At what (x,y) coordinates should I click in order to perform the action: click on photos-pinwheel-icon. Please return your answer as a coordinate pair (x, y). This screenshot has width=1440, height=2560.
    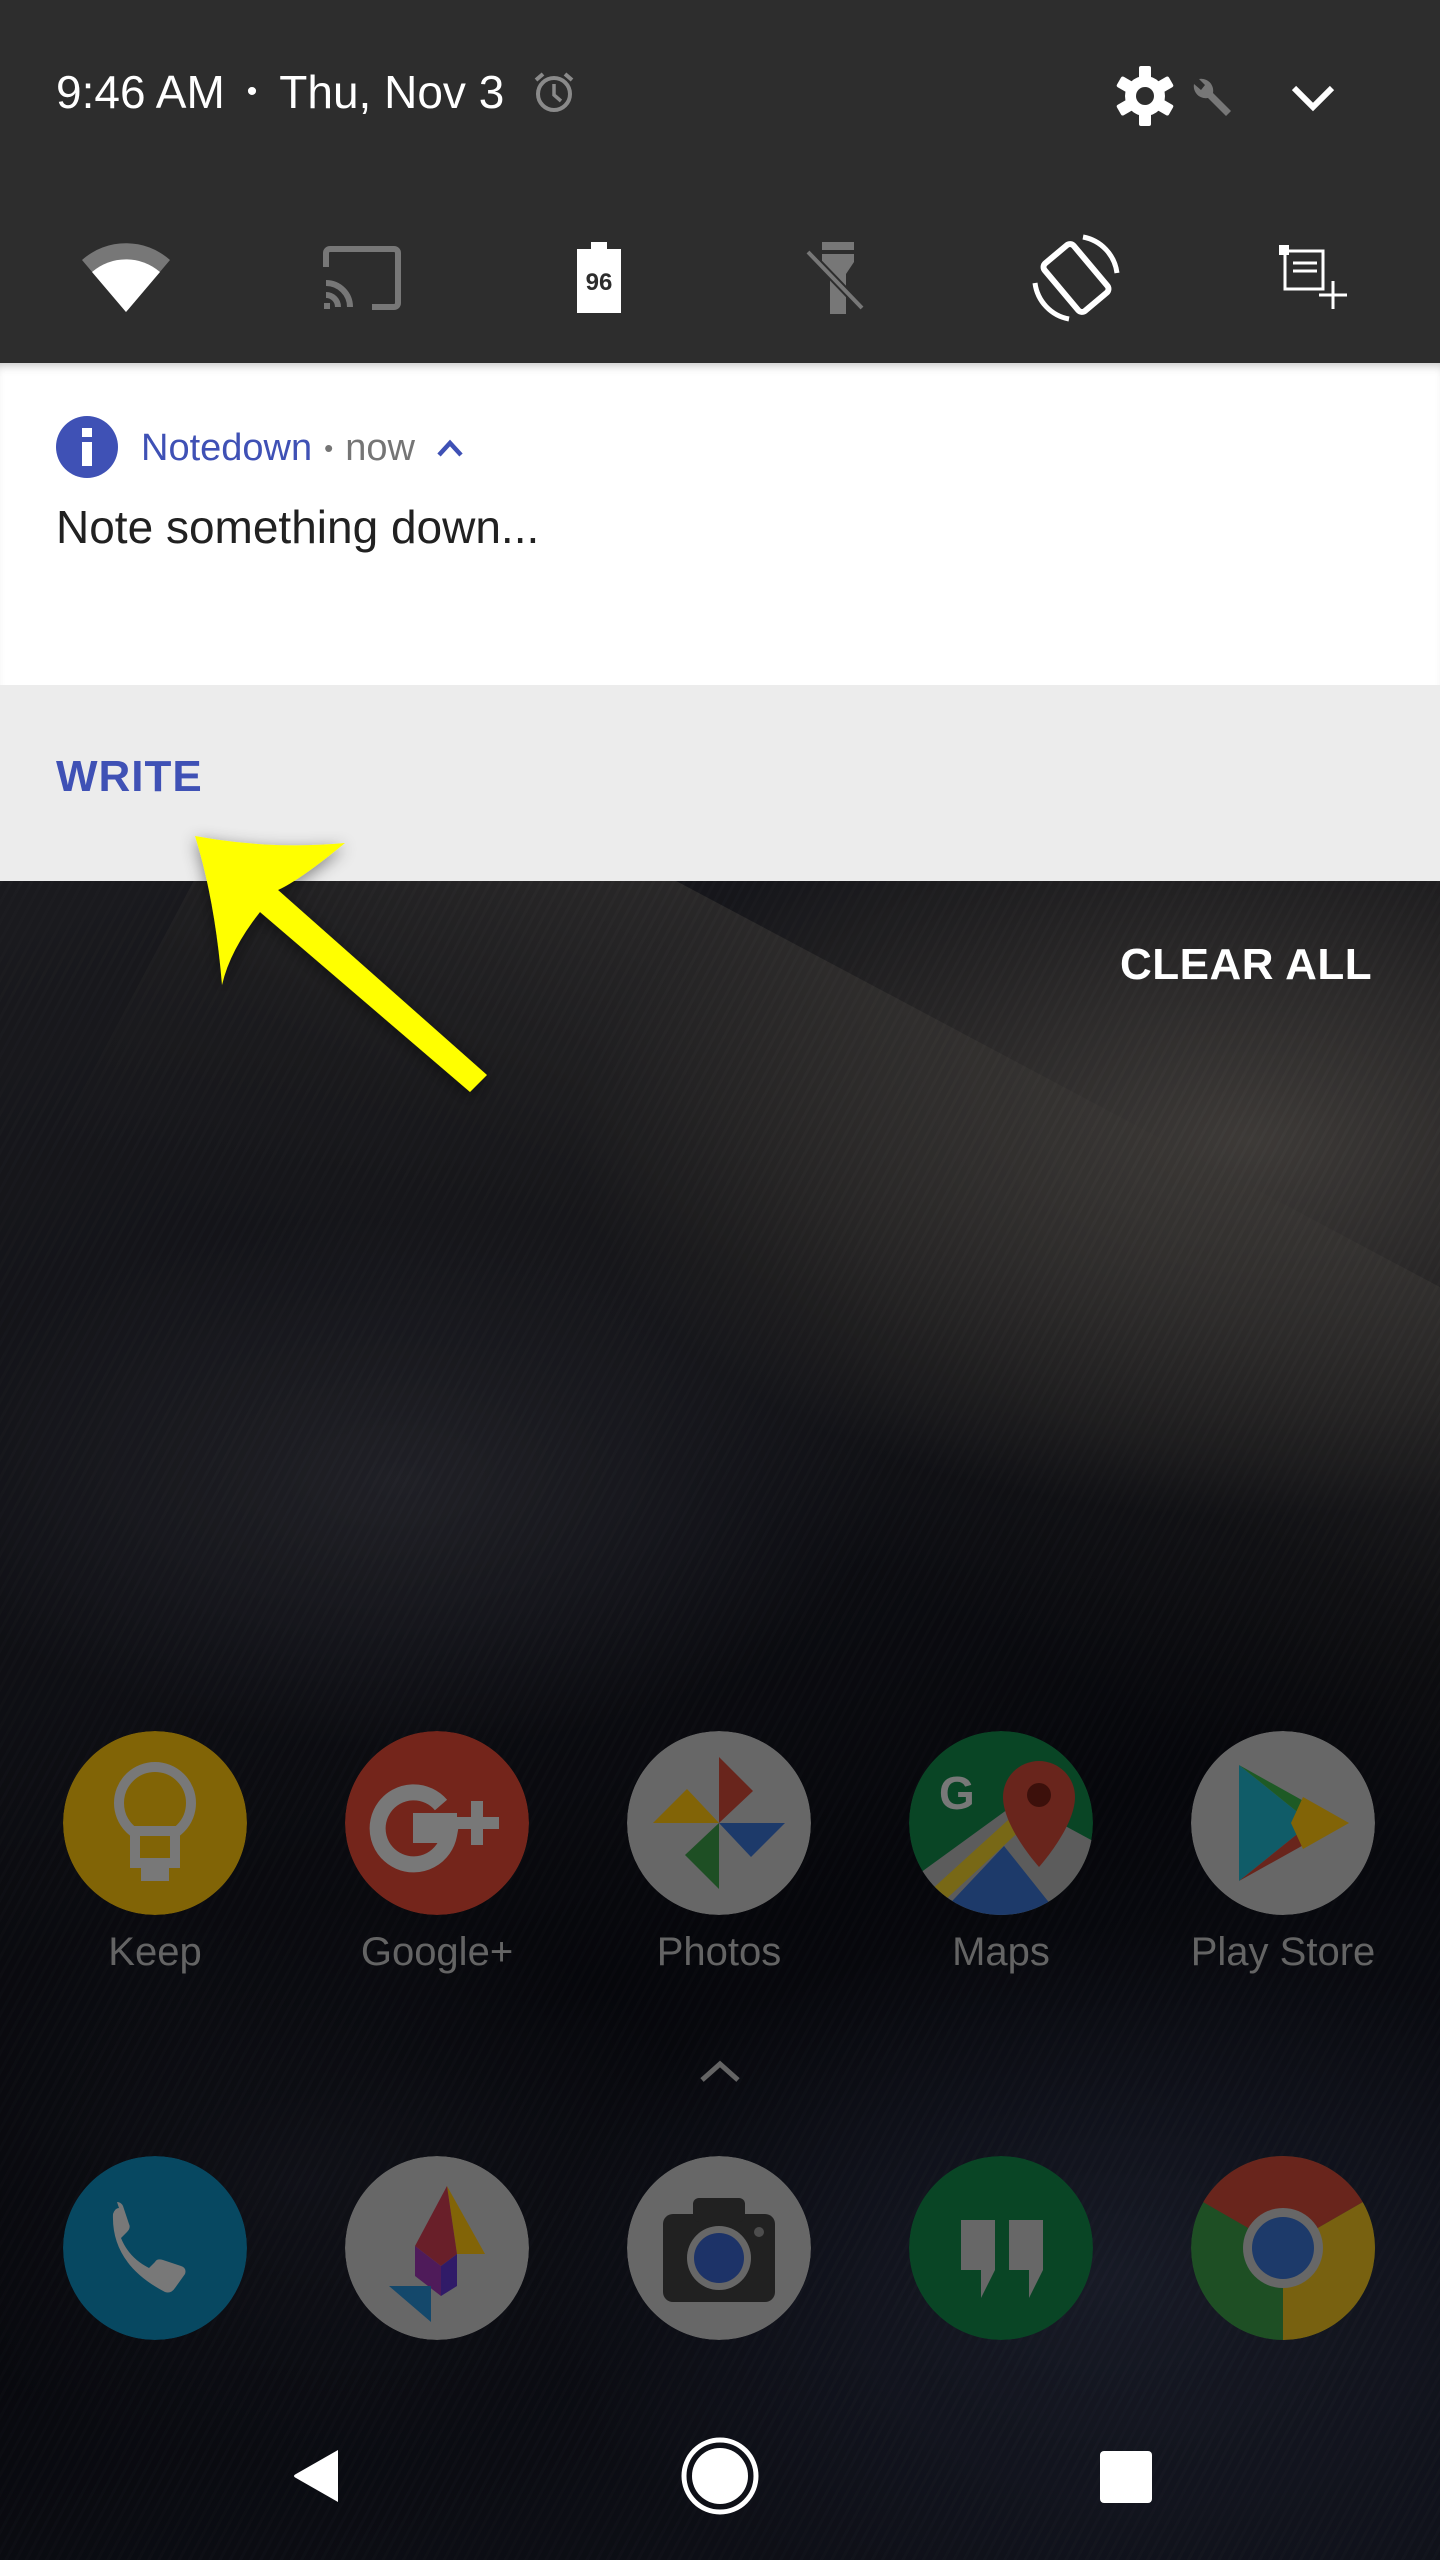
    Looking at the image, I should click on (719, 1823).